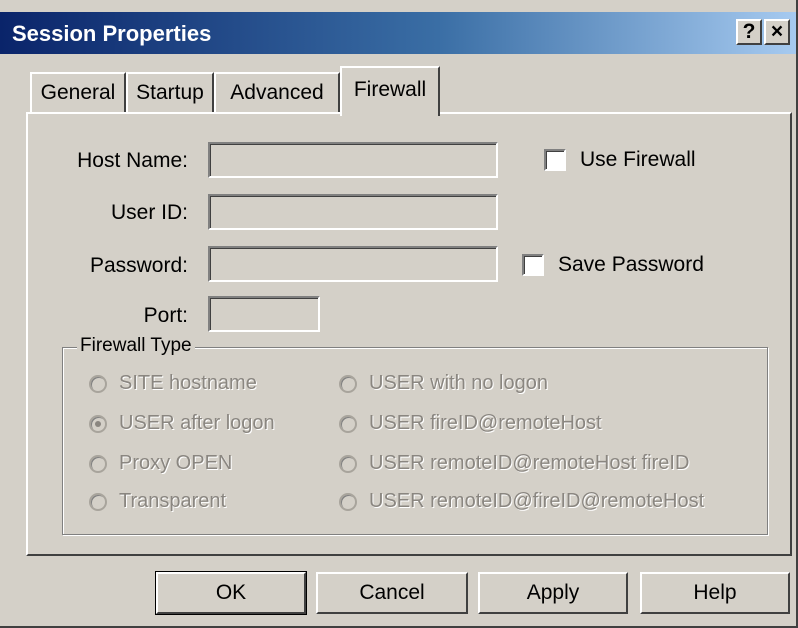  Describe the element at coordinates (138, 265) in the screenshot. I see `password-label: Password:` at that location.